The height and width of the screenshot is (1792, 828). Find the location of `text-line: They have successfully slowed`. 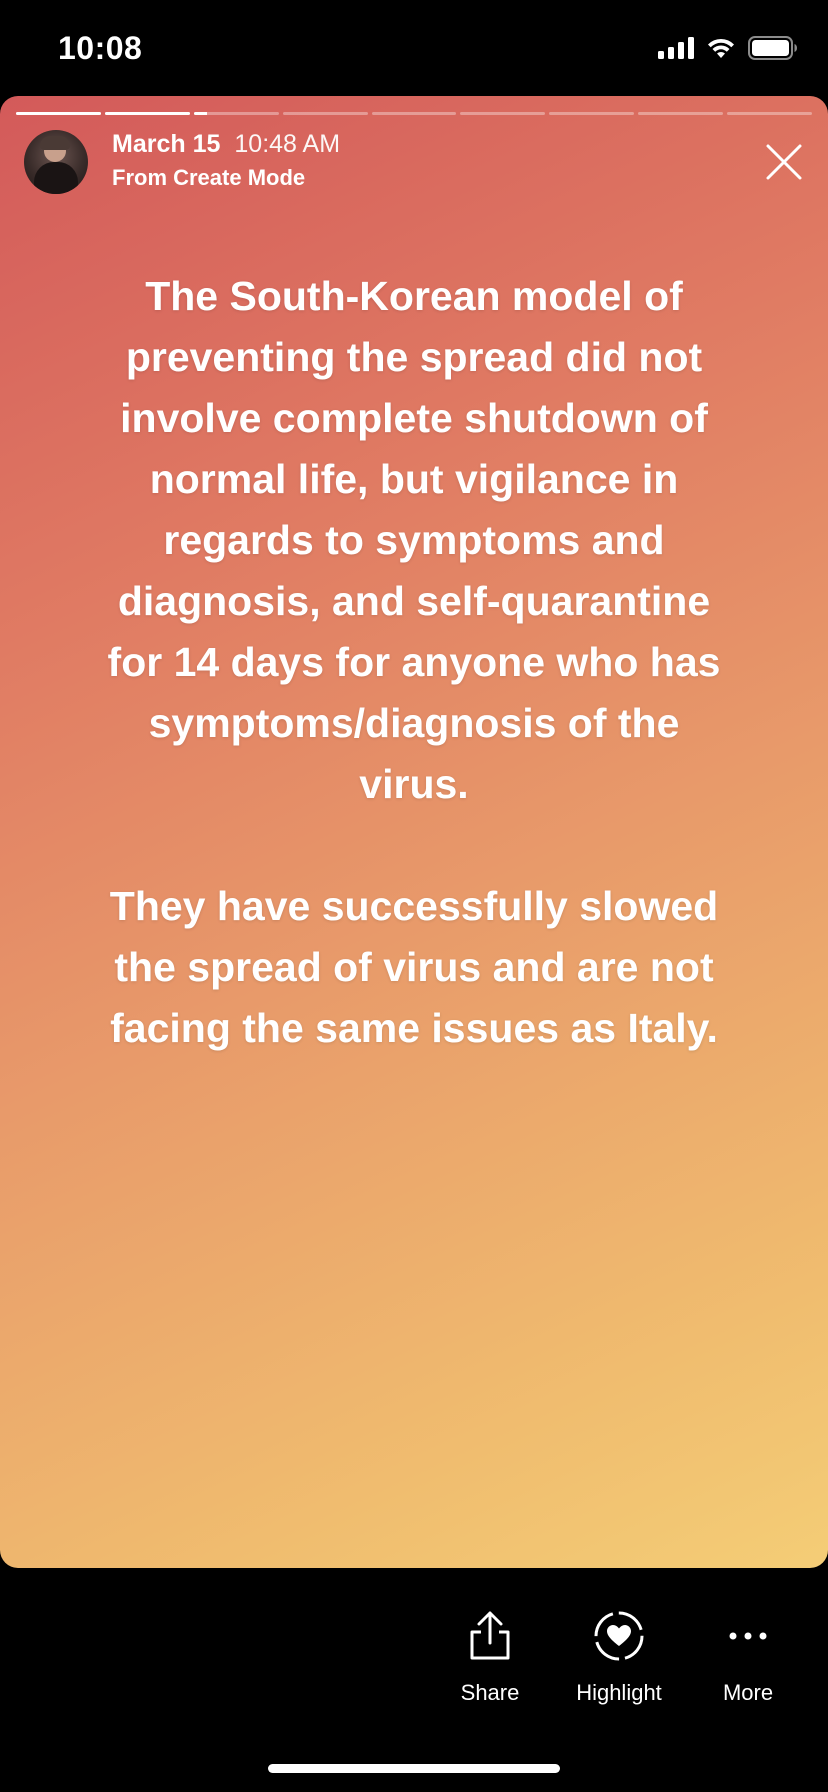

text-line: They have successfully slowed is located at coordinates (414, 906).